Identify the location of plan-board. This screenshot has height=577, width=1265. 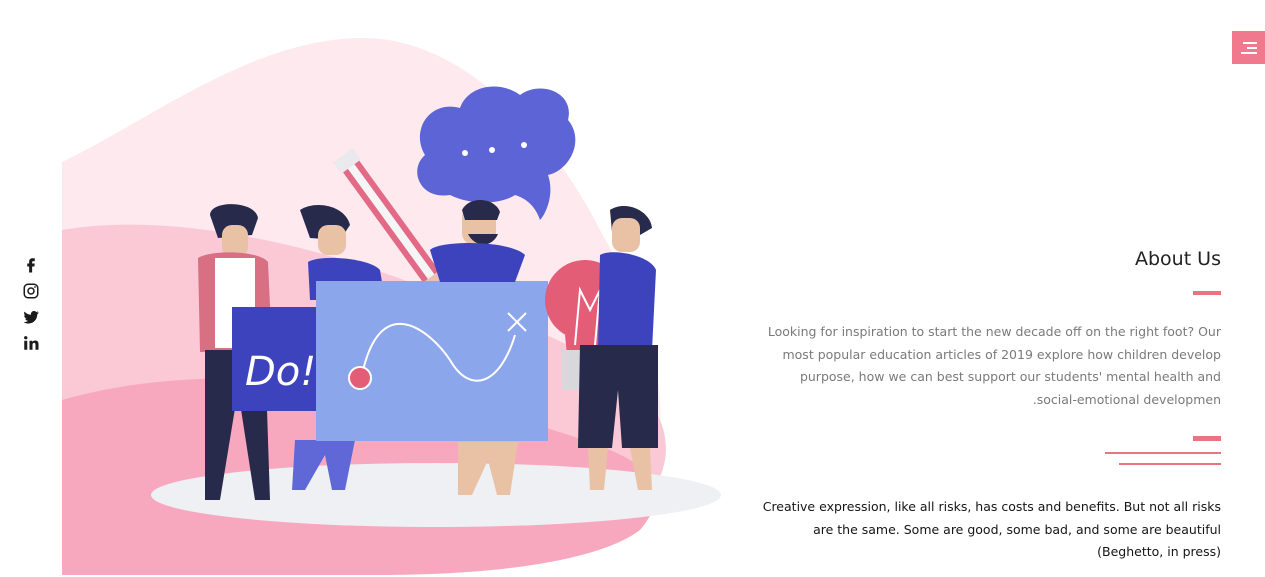
(432, 361).